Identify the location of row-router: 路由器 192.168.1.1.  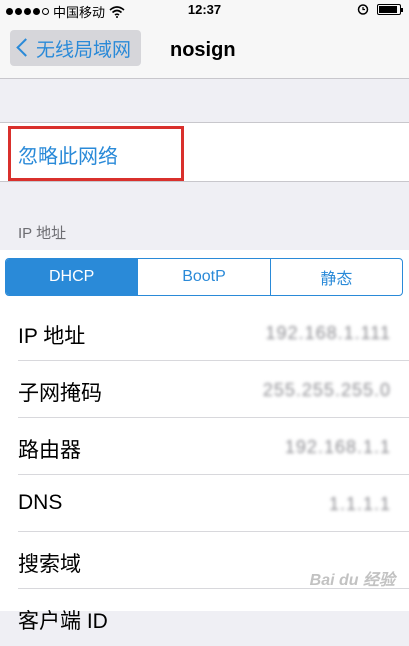
(204, 446).